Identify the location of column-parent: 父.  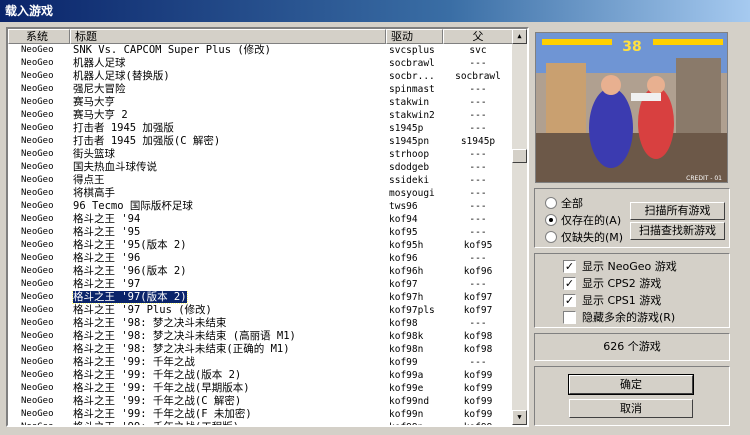
(478, 36).